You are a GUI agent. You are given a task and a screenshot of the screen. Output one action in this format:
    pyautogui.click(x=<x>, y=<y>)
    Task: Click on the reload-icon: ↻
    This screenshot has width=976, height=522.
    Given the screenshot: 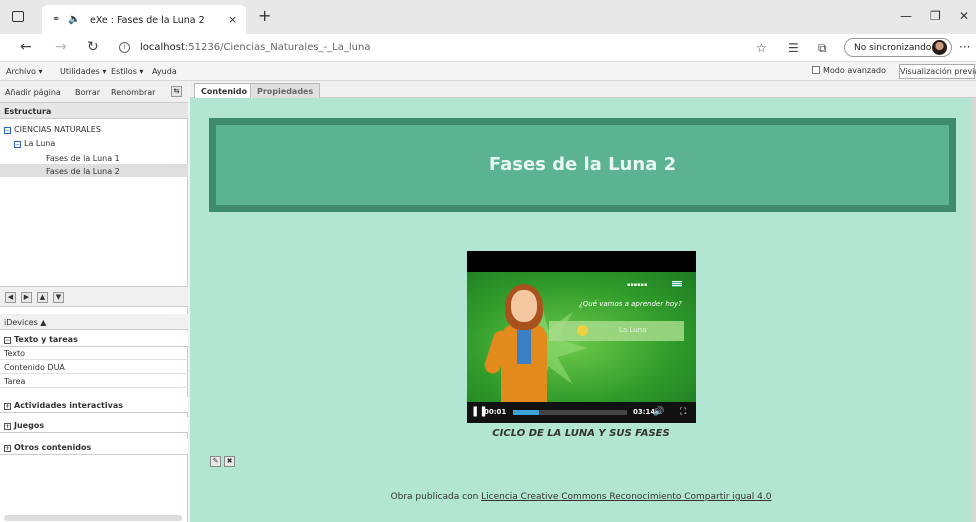 What is the action you would take?
    pyautogui.click(x=93, y=47)
    